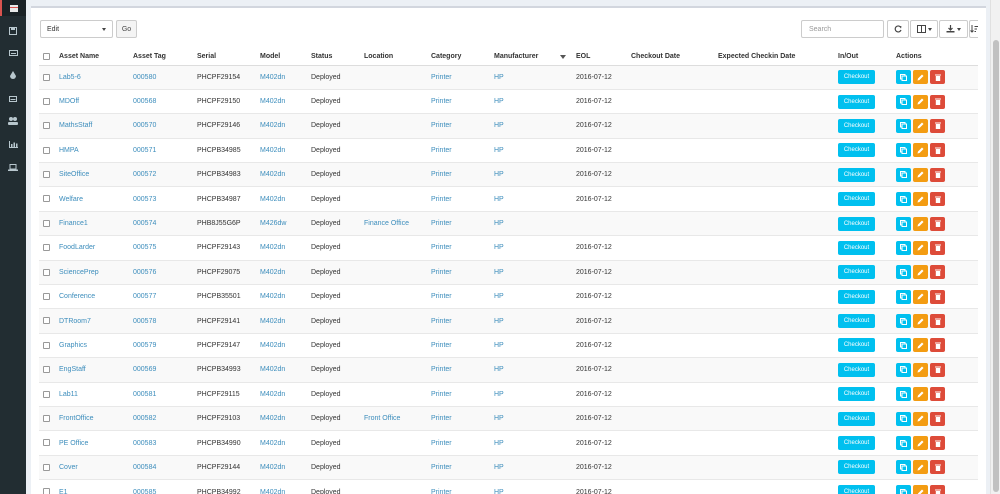  What do you see at coordinates (144, 272) in the screenshot?
I see `asset-tag-link: 000576` at bounding box center [144, 272].